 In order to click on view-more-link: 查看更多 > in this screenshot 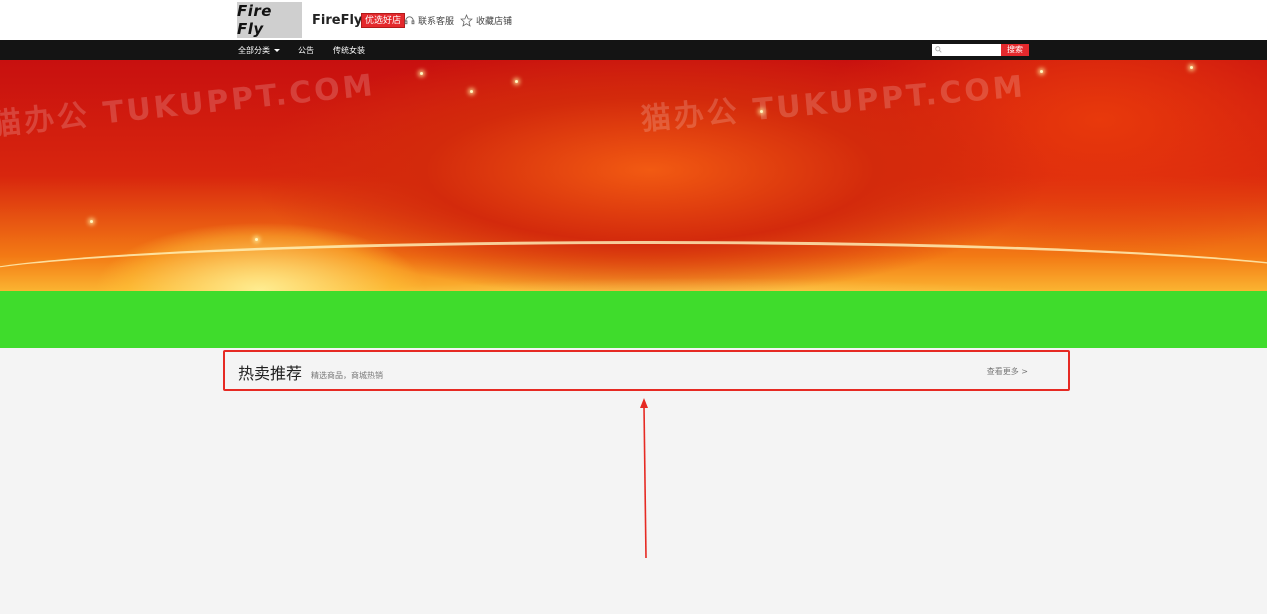, I will do `click(1007, 371)`.